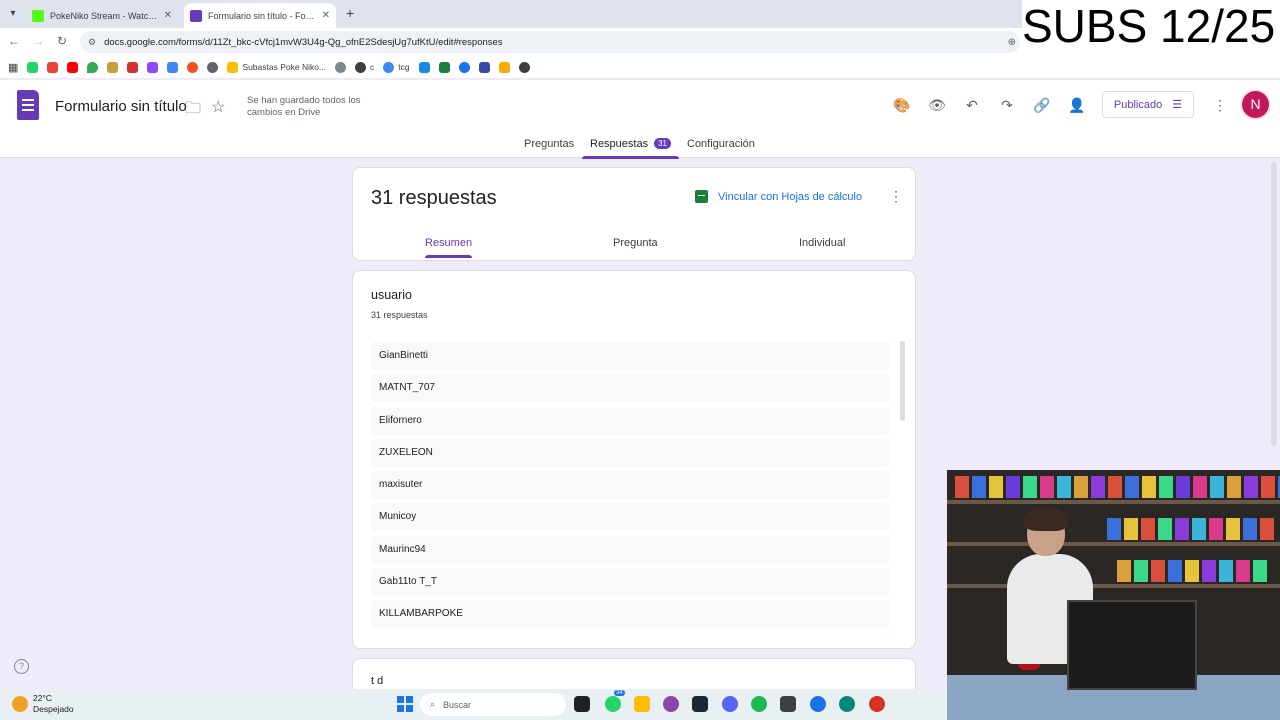  I want to click on tab-title: Formulario sin título - Formular, so click(262, 15).